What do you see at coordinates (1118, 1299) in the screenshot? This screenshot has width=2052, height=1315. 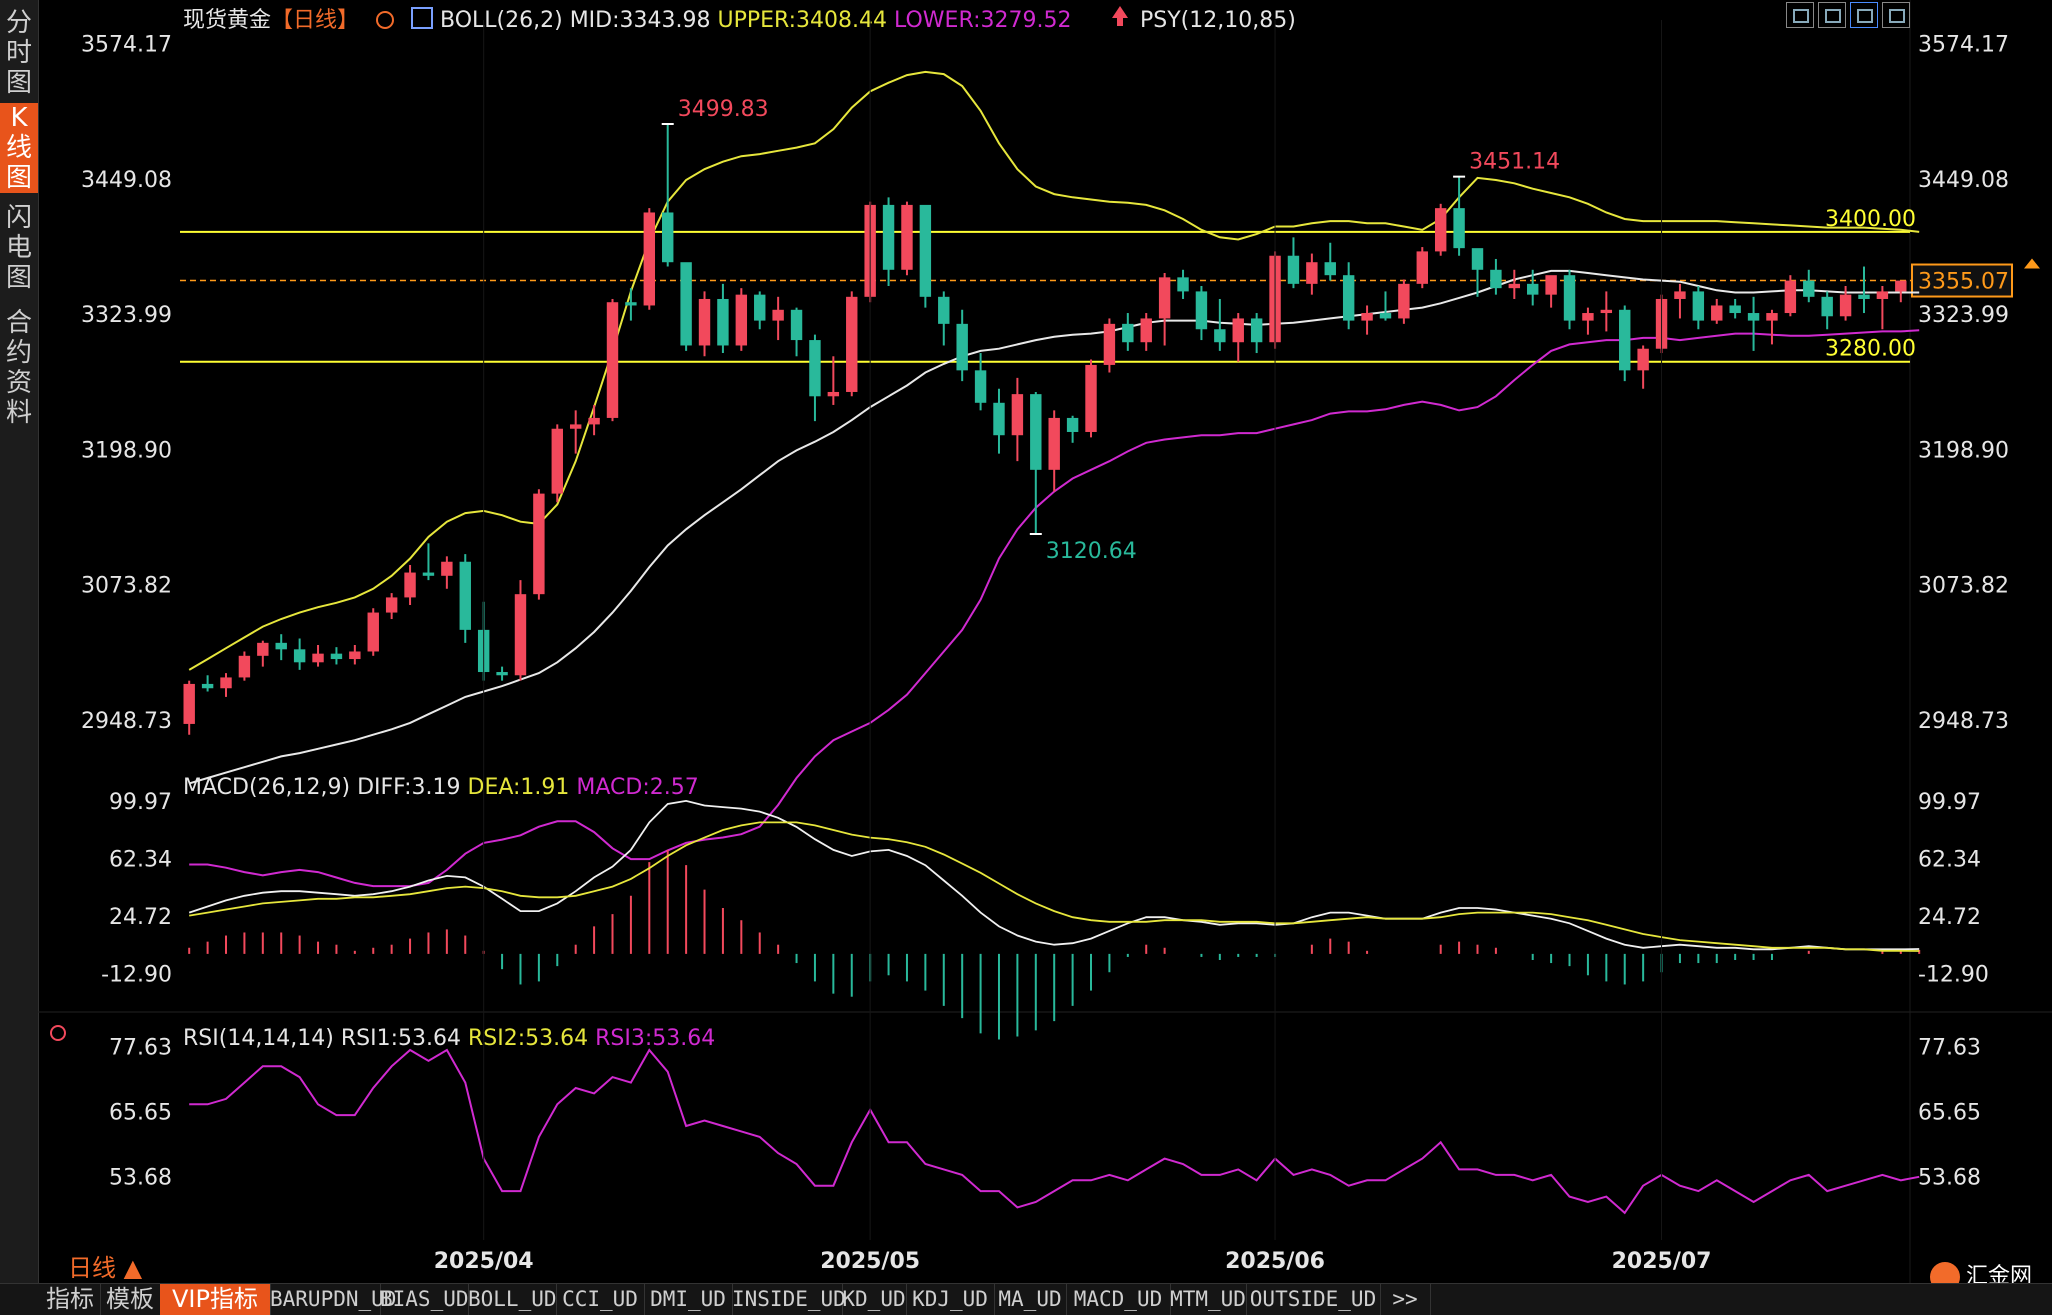 I see `tab-macd-ud: MACD_UD` at bounding box center [1118, 1299].